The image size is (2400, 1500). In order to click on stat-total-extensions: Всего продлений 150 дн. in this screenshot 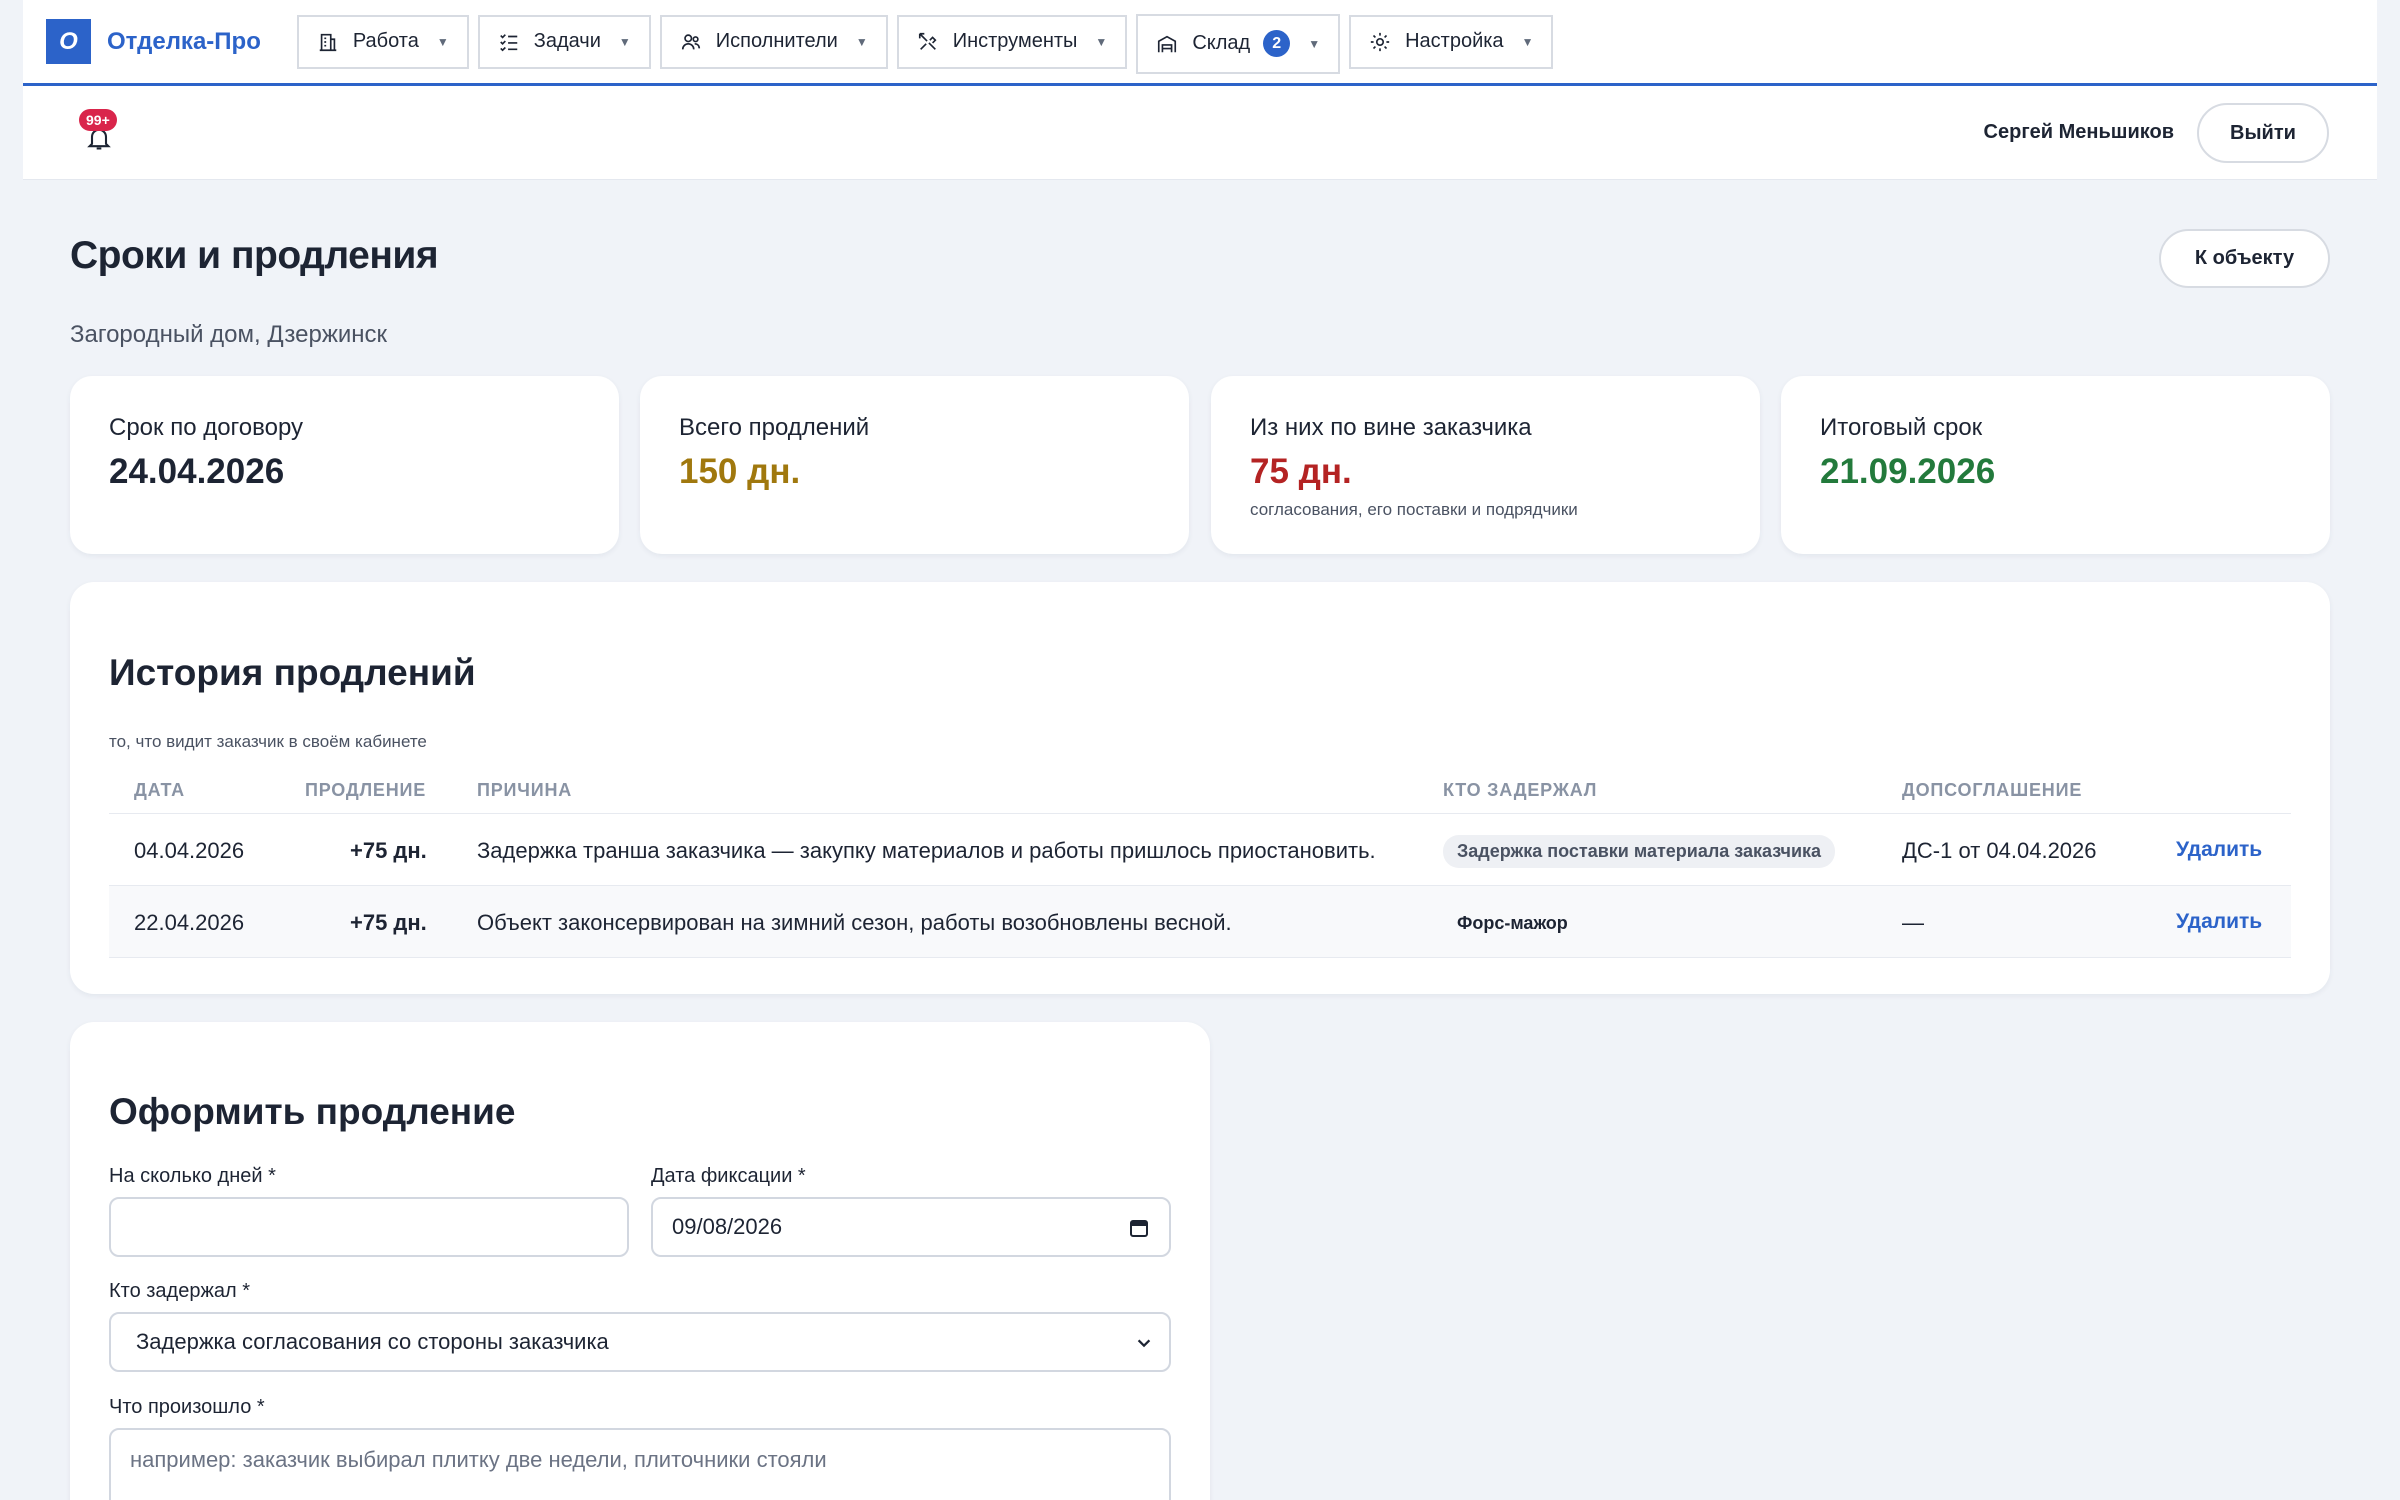, I will do `click(914, 465)`.